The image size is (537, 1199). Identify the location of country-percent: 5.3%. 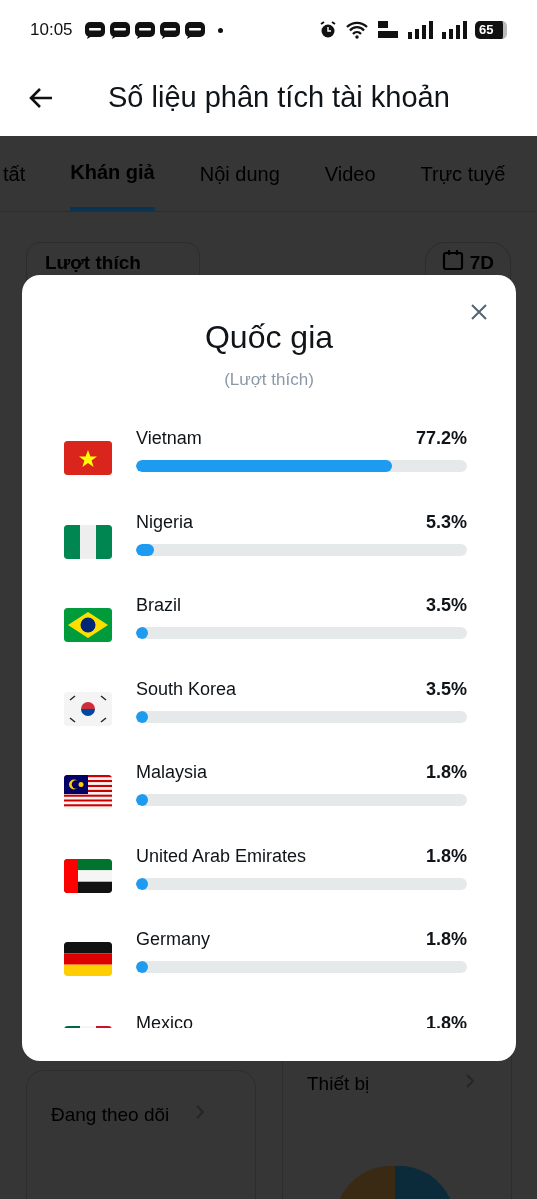
(446, 522).